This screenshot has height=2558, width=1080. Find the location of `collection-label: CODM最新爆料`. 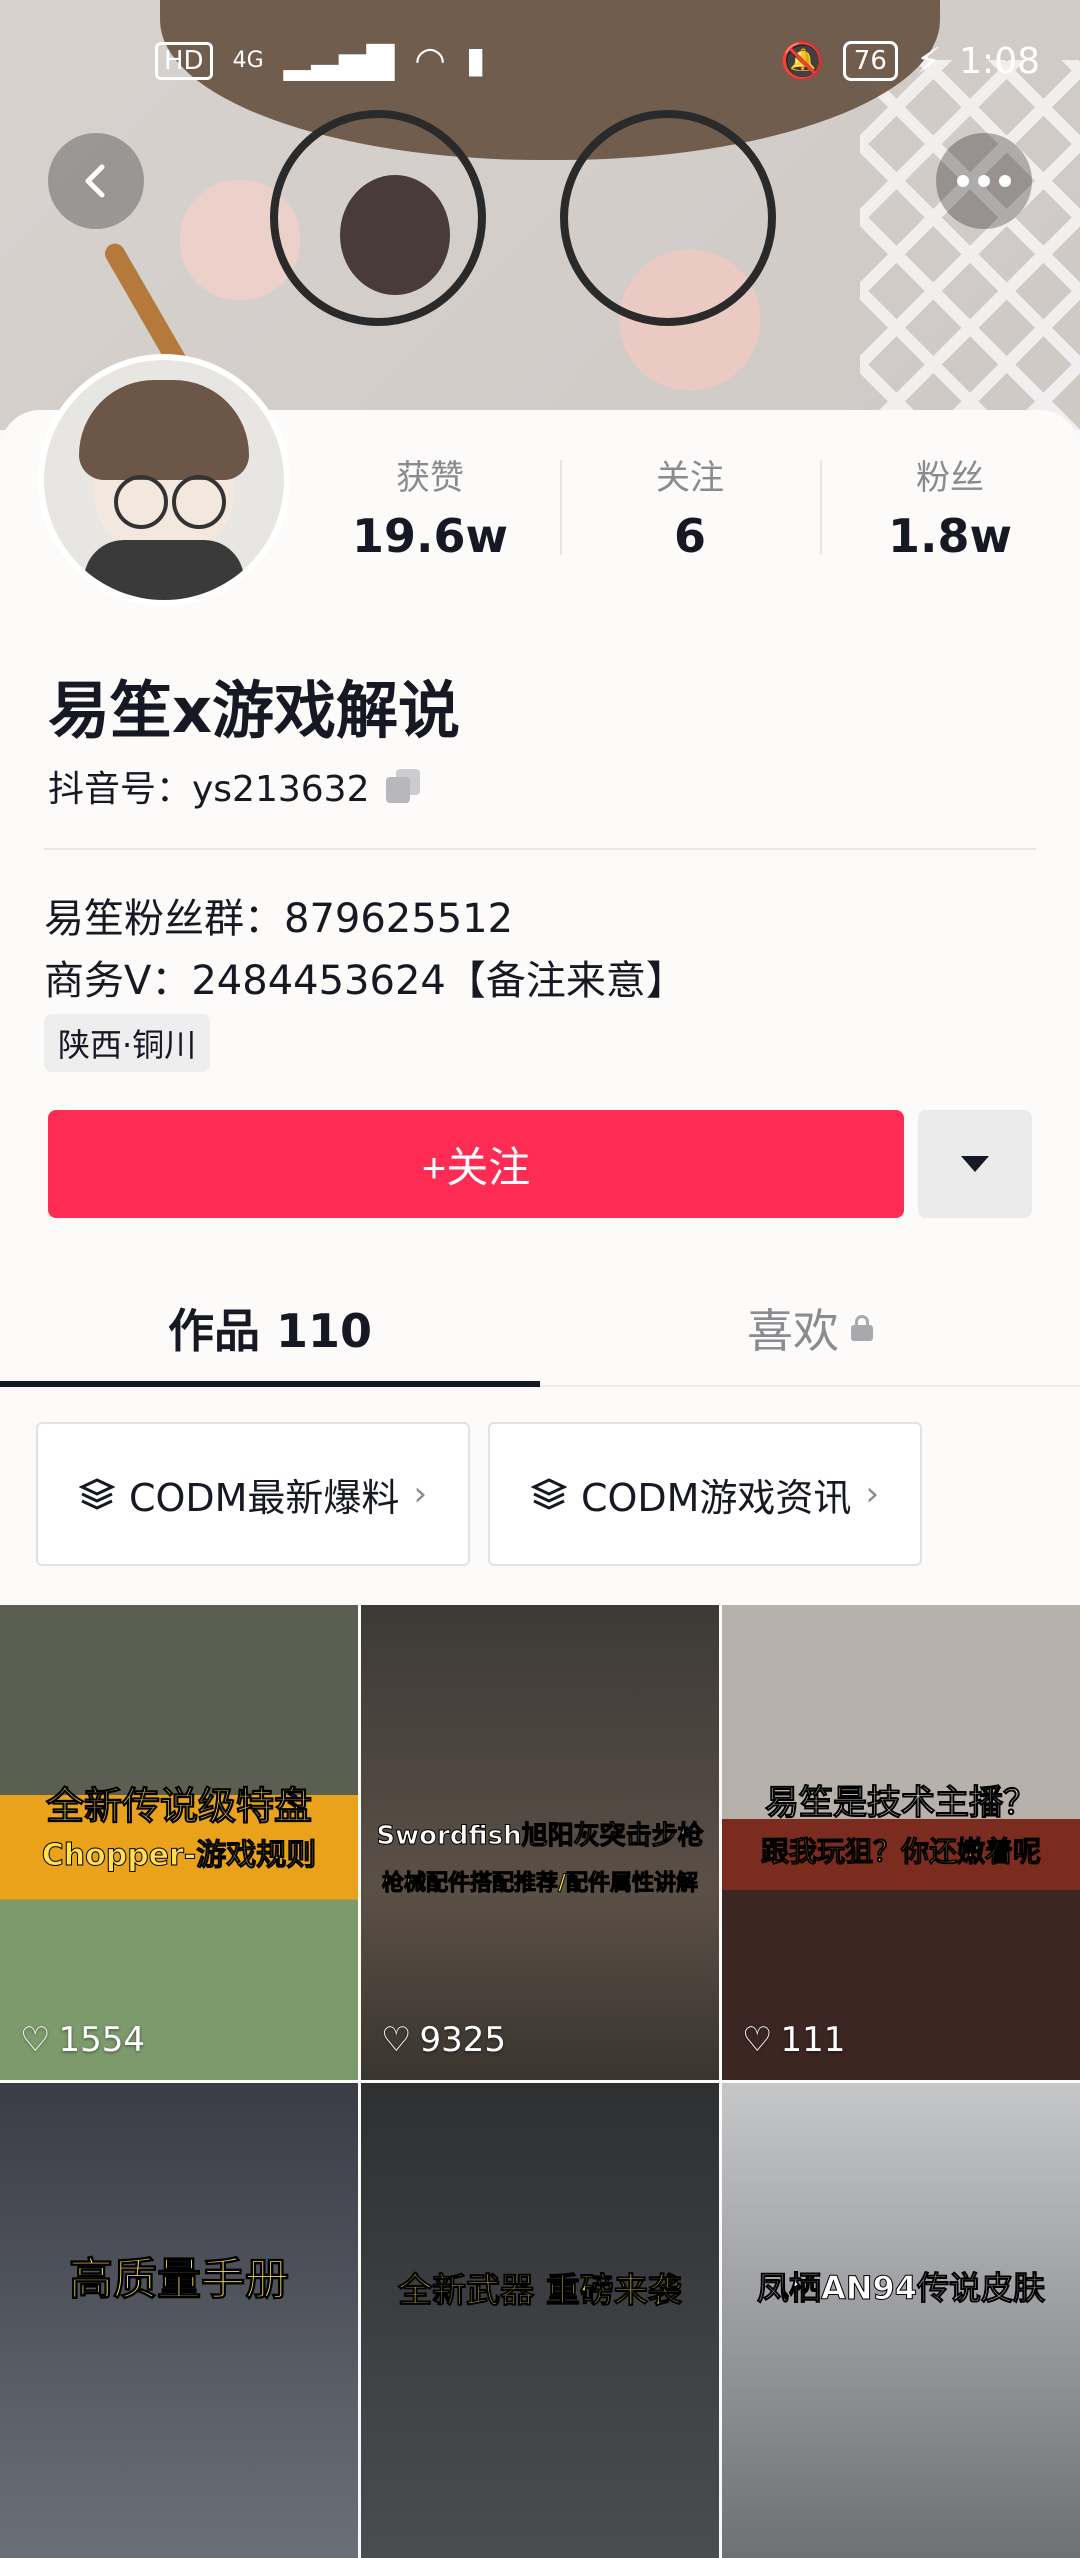

collection-label: CODM最新爆料 is located at coordinates (264, 1497).